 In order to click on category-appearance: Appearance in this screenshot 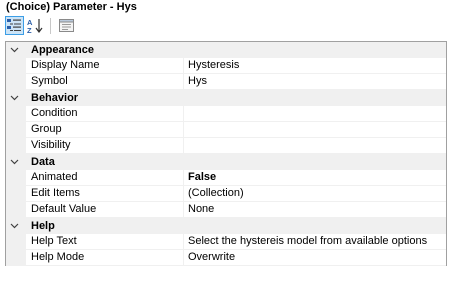, I will do `click(226, 50)`.